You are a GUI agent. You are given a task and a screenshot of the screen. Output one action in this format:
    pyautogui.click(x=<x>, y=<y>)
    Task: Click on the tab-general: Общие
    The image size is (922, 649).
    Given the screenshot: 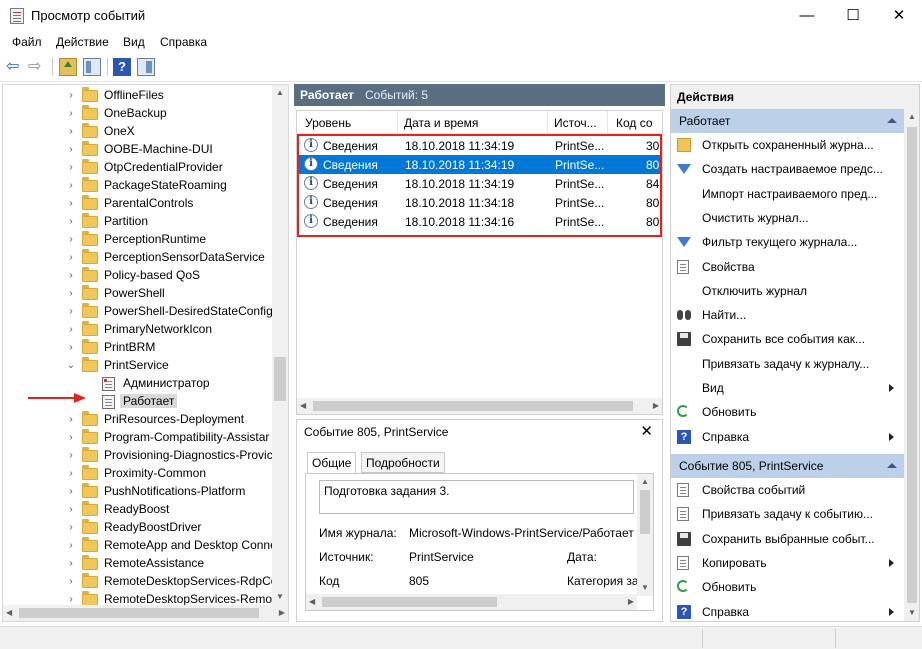 What is the action you would take?
    pyautogui.click(x=332, y=463)
    